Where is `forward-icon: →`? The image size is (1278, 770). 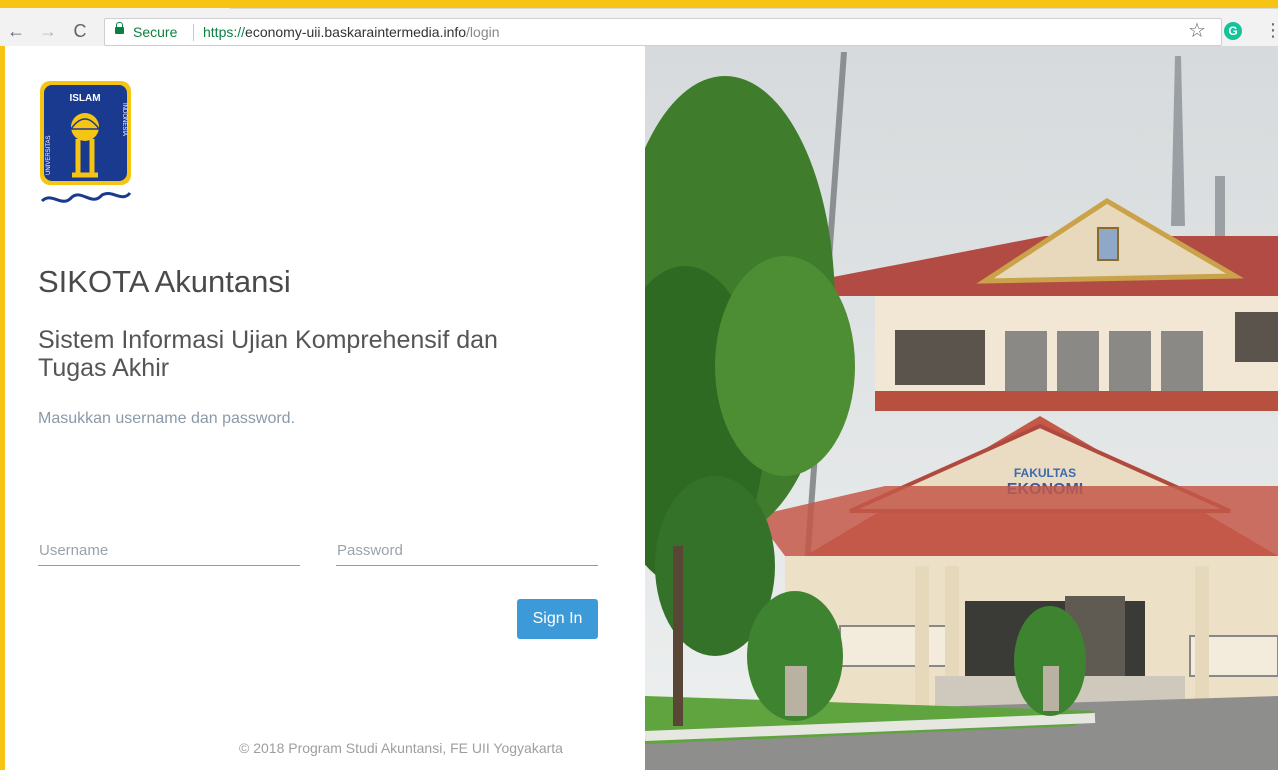 forward-icon: → is located at coordinates (48, 31).